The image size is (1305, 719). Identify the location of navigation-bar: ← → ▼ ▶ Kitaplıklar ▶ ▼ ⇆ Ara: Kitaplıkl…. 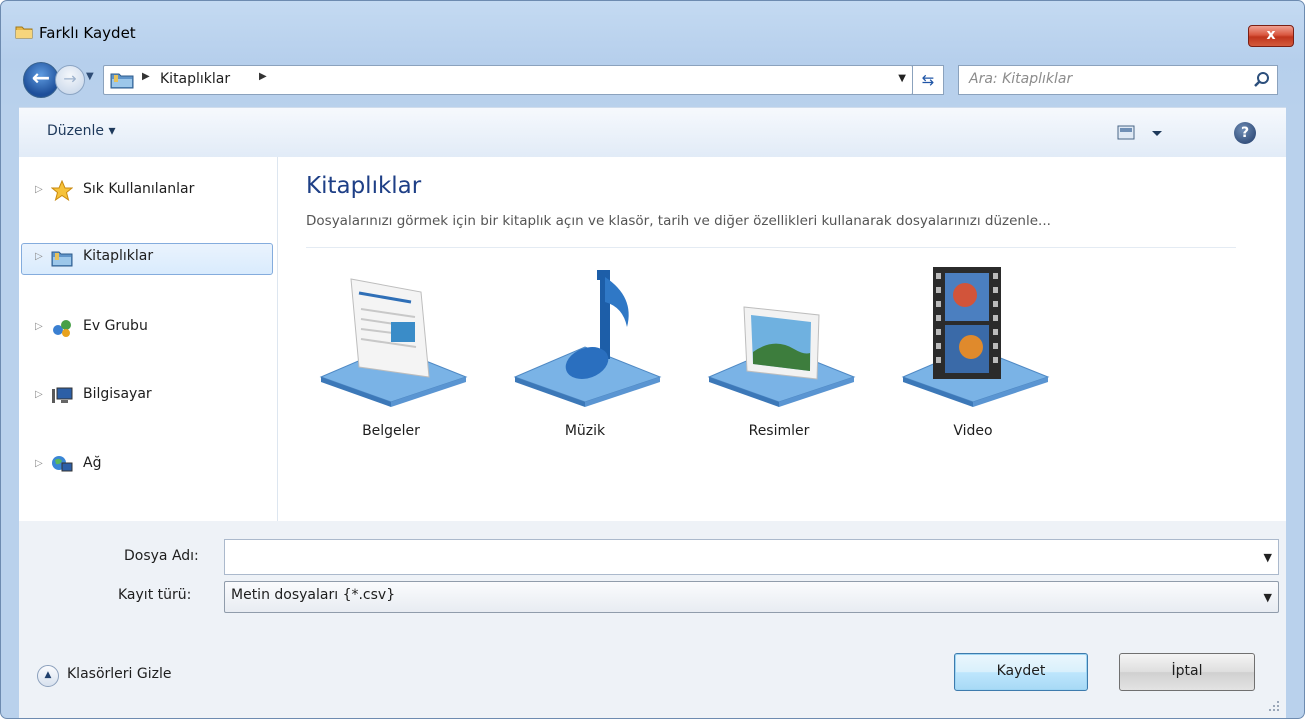
(656, 80).